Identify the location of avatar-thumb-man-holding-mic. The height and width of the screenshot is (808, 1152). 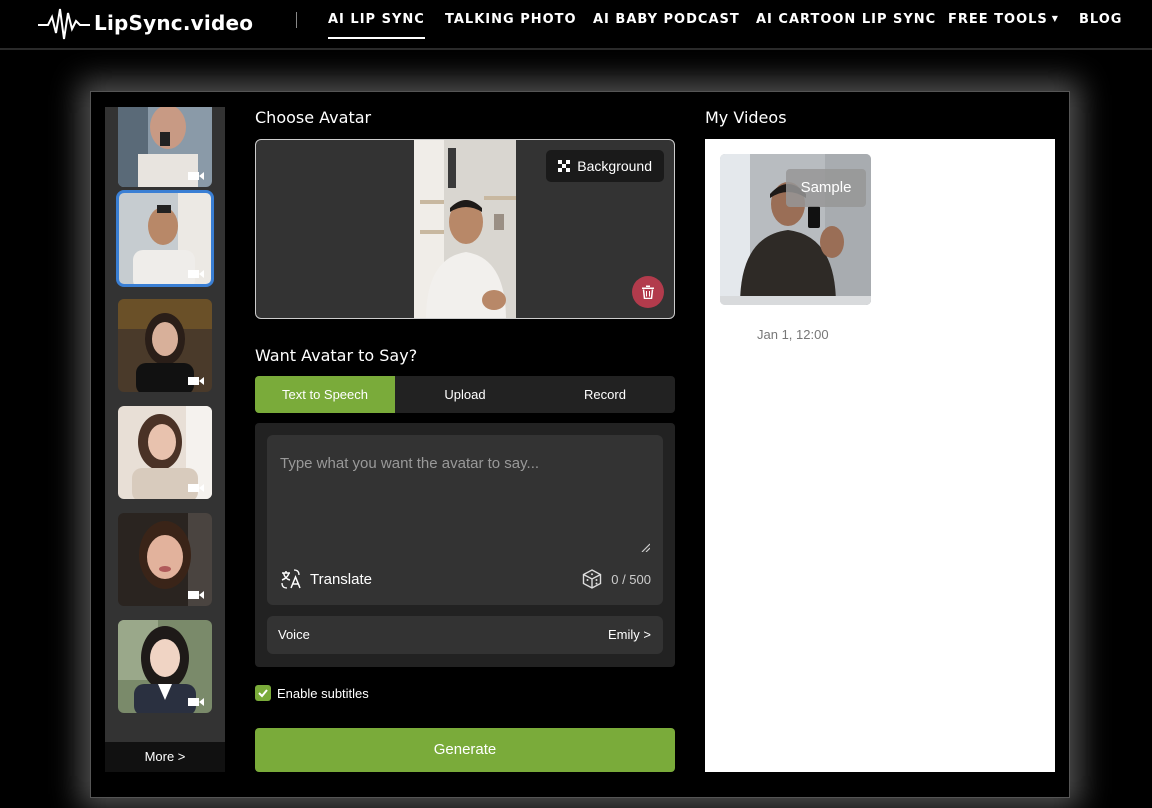
(165, 147).